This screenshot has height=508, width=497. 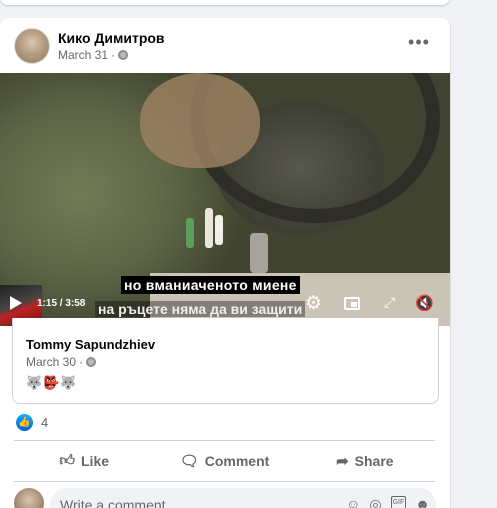 What do you see at coordinates (352, 303) in the screenshot?
I see `picture-in-picture-icon` at bounding box center [352, 303].